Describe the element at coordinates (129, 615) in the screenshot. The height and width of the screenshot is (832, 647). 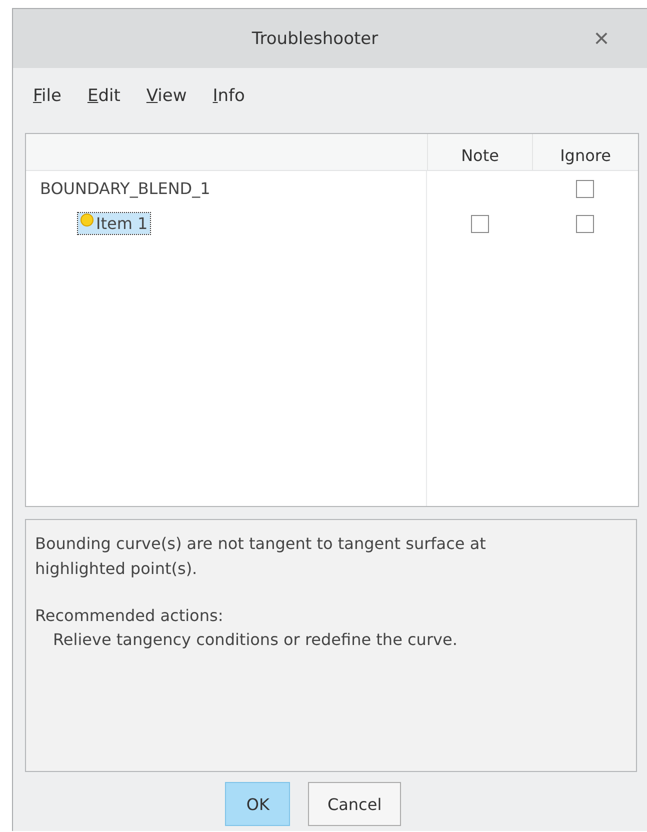
I see `actions-heading: Recommended actions:` at that location.